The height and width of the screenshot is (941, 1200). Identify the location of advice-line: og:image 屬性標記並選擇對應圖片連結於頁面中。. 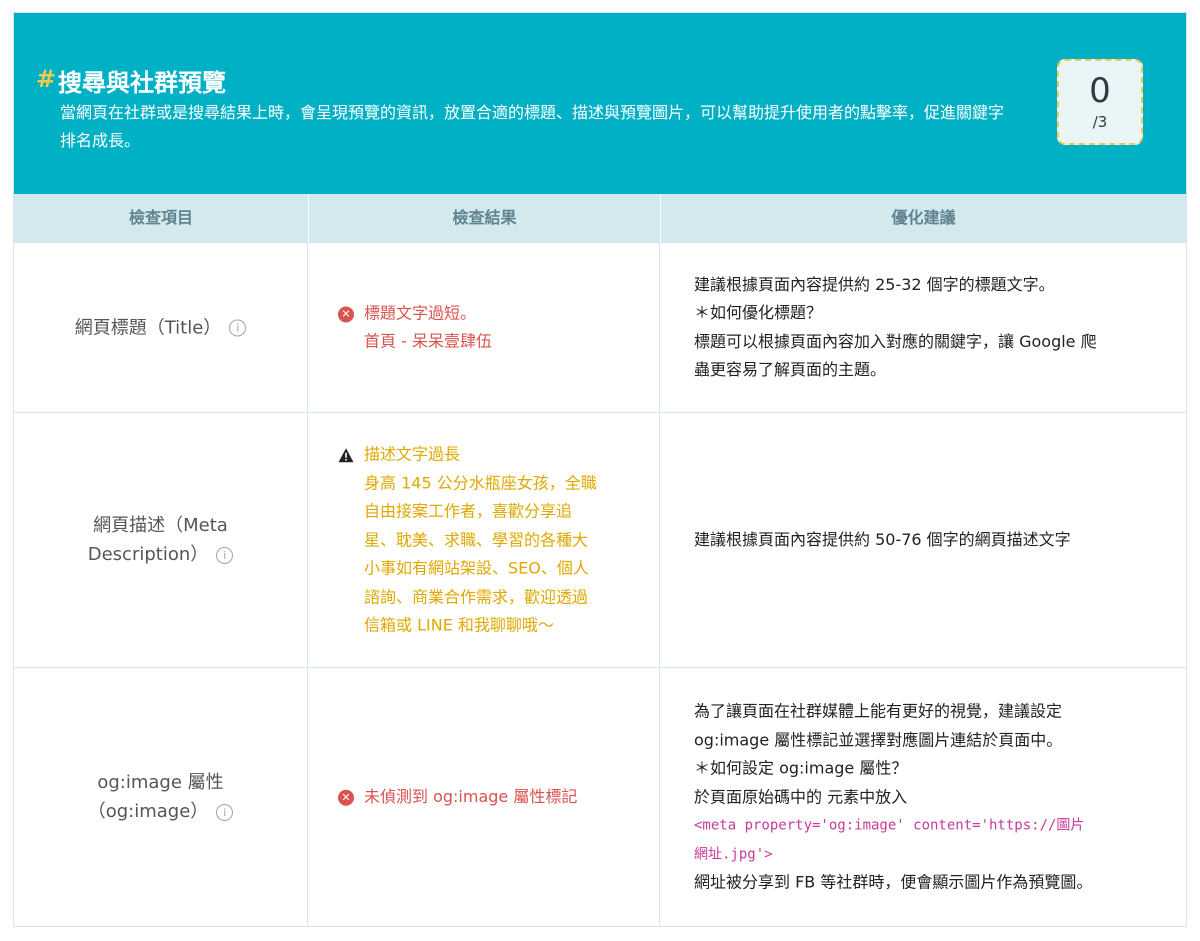
(878, 739).